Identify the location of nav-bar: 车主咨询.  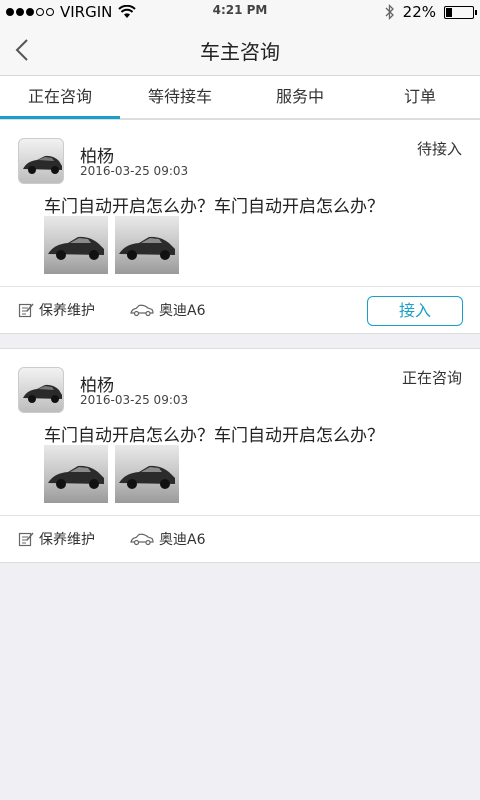
(240, 50).